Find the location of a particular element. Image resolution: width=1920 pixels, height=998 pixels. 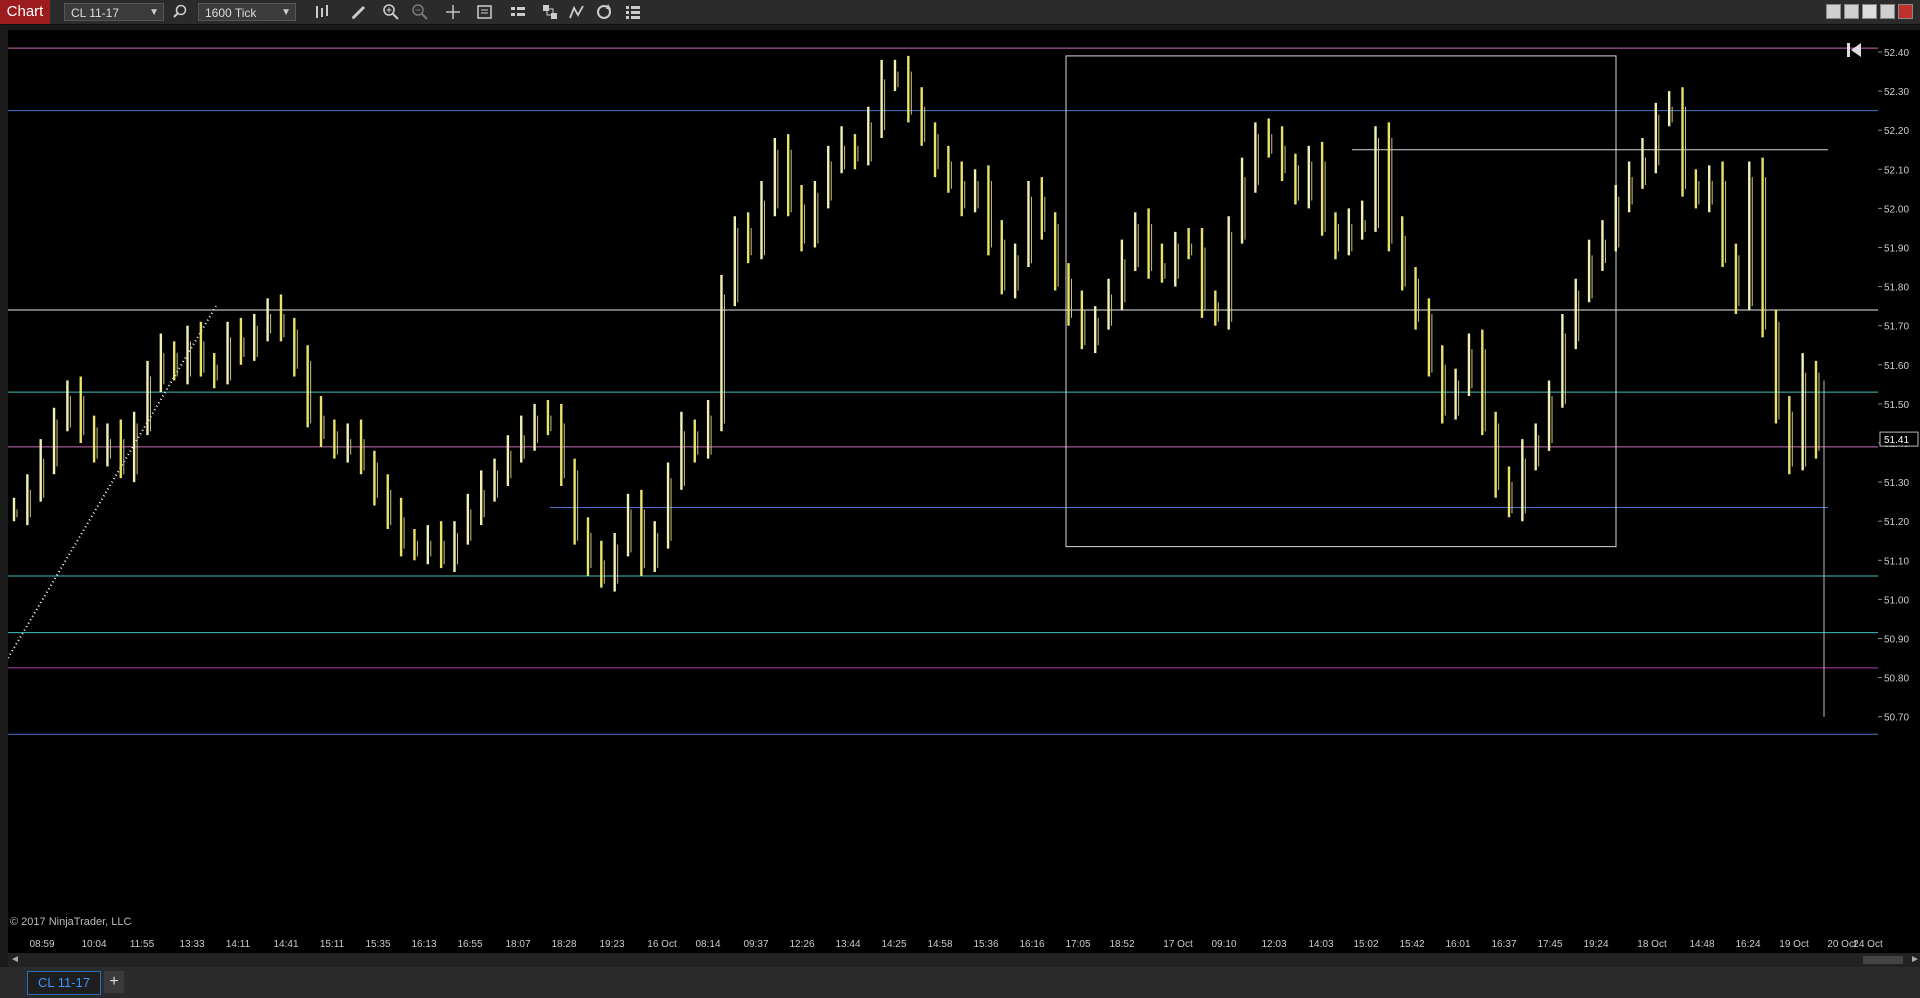

time-tick-label: 16:16 is located at coordinates (1031, 944).